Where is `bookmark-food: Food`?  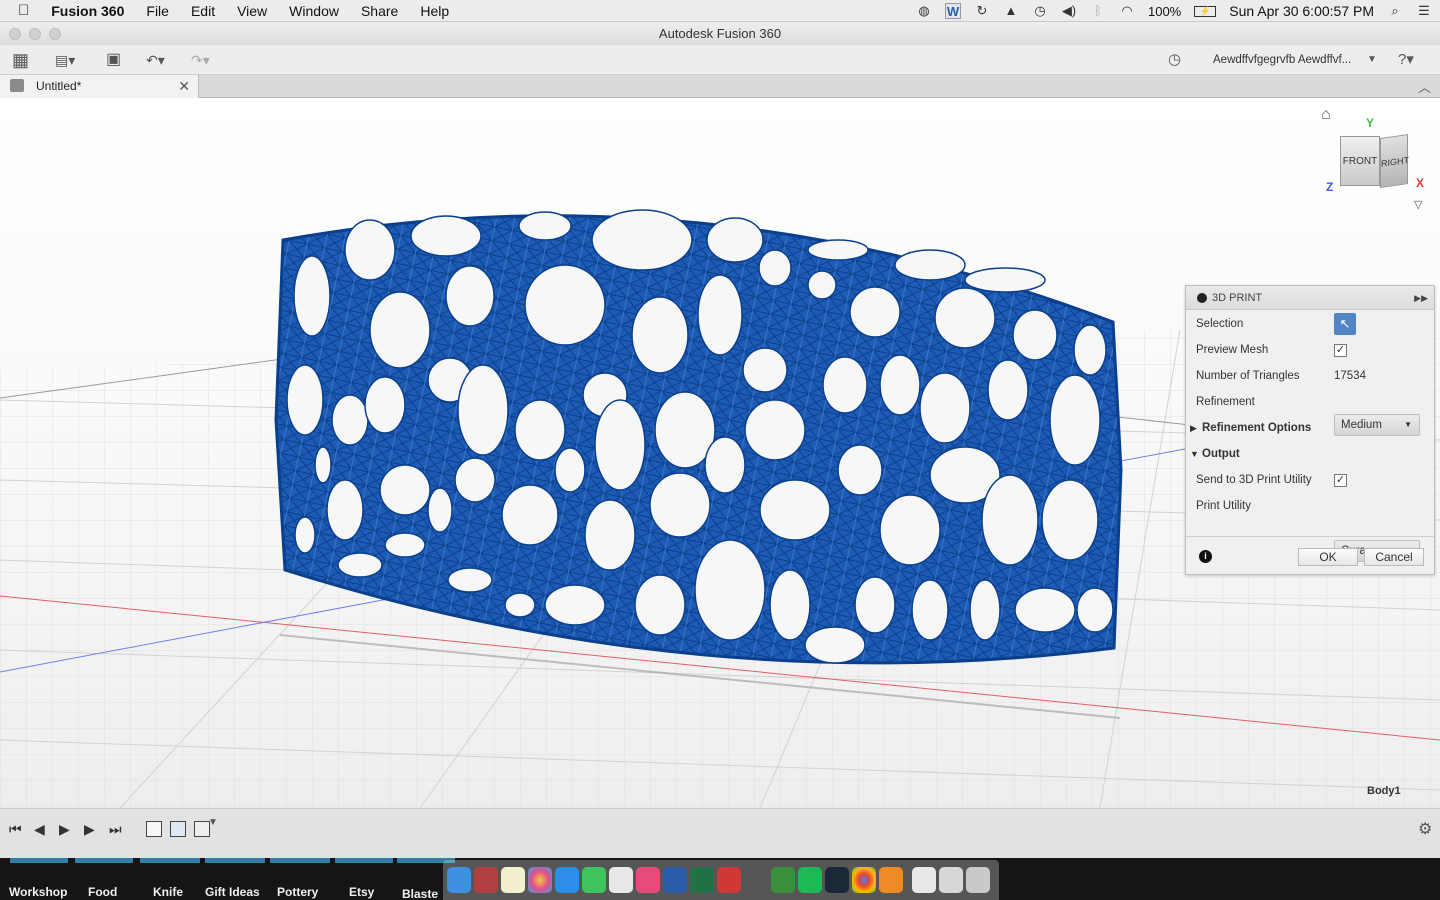 bookmark-food: Food is located at coordinates (102, 892).